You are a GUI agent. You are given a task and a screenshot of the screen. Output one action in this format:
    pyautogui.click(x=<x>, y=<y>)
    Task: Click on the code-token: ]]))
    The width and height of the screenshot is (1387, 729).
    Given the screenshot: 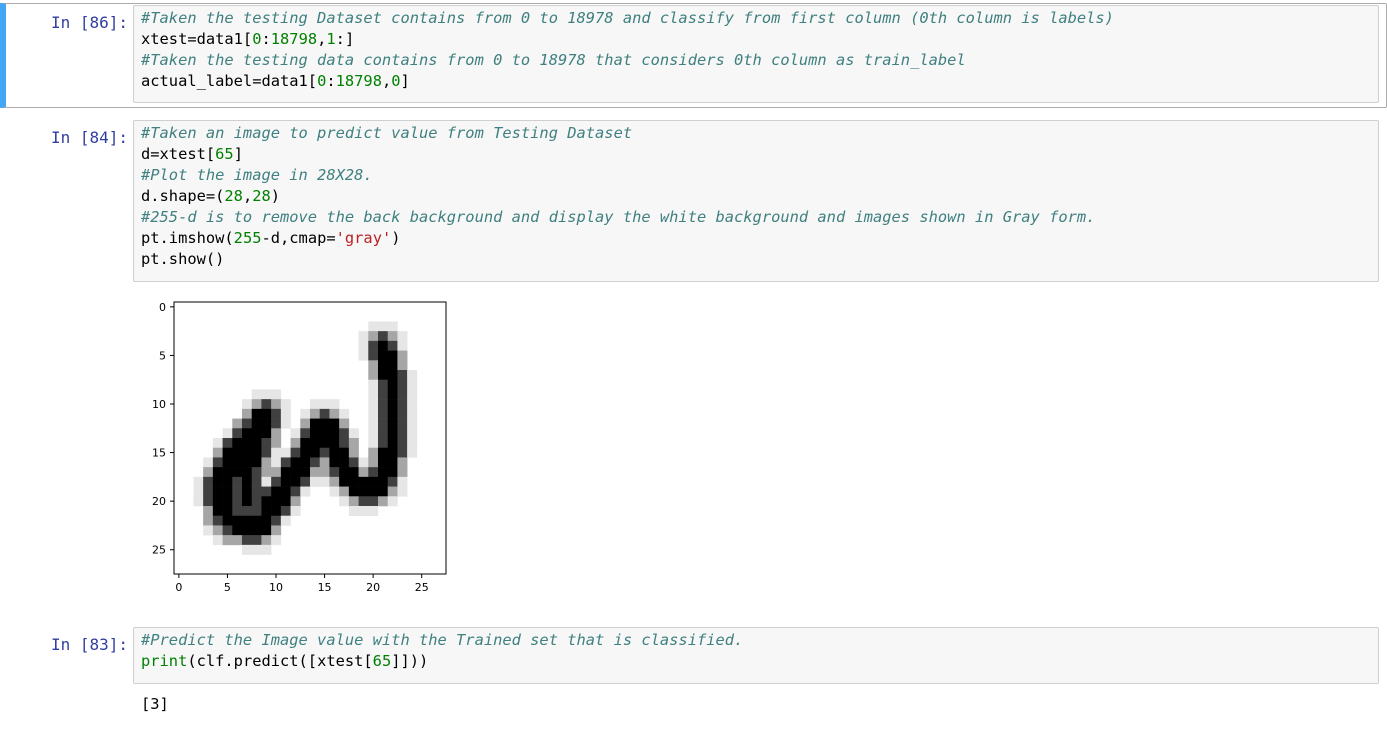 What is the action you would take?
    pyautogui.click(x=410, y=661)
    